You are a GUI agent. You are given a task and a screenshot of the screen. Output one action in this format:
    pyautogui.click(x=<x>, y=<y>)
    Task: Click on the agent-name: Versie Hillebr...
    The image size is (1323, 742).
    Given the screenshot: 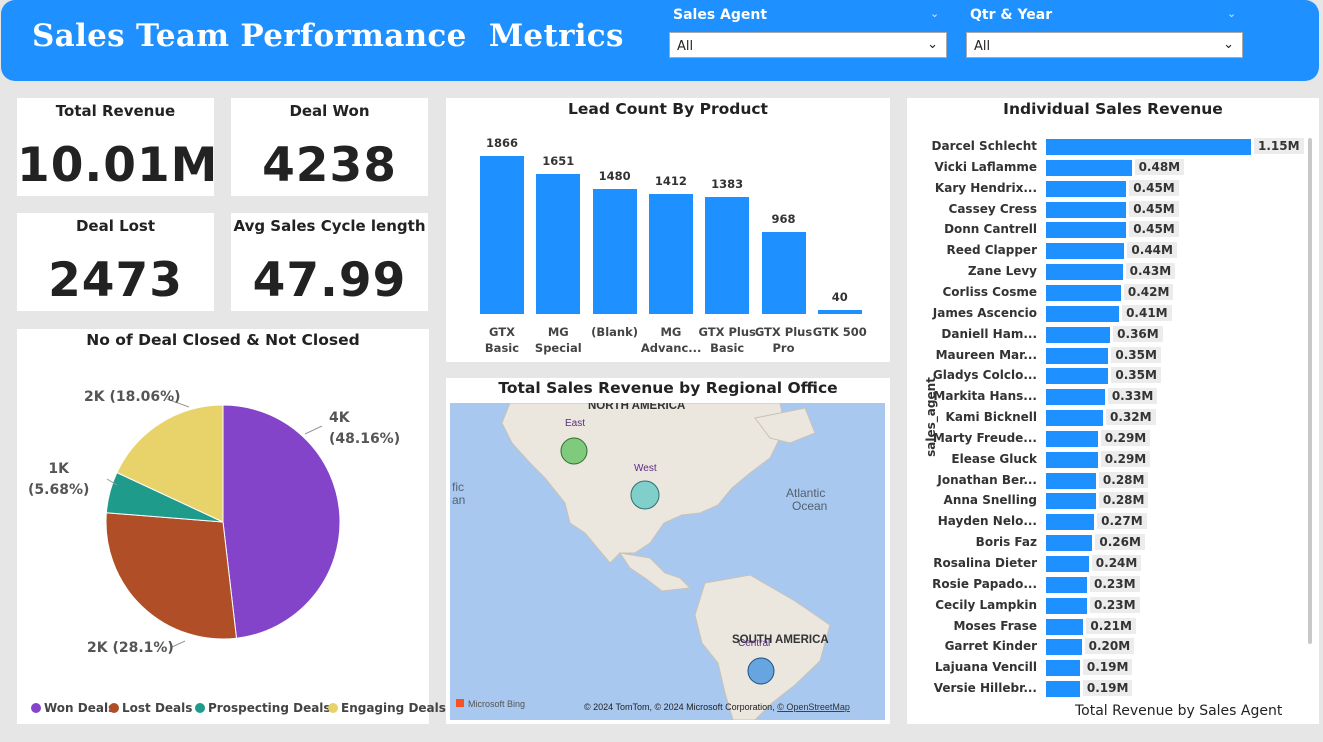 What is the action you would take?
    pyautogui.click(x=985, y=688)
    